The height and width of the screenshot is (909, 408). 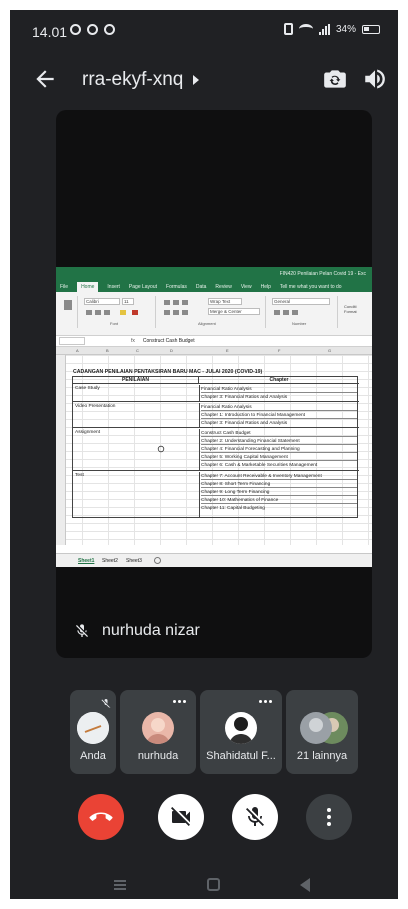 What do you see at coordinates (223, 286) in the screenshot?
I see `excel-tab: Review` at bounding box center [223, 286].